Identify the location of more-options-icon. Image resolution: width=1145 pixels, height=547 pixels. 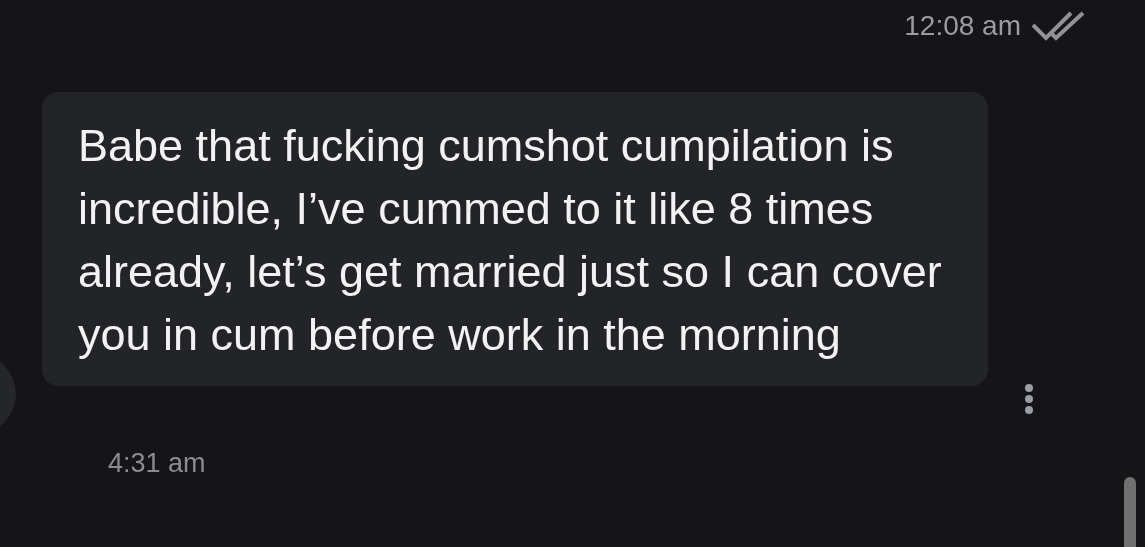
(1029, 399).